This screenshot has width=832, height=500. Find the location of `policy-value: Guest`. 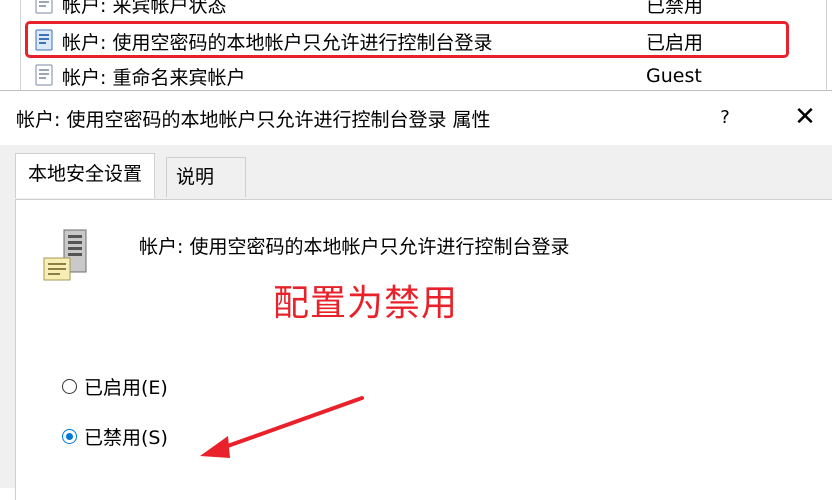

policy-value: Guest is located at coordinates (674, 76).